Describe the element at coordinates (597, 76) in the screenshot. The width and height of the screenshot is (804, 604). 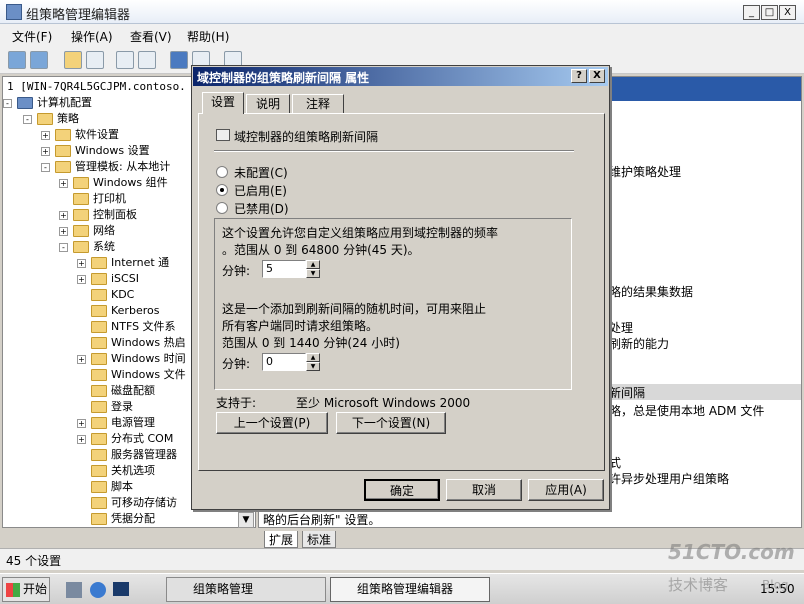
I see `dialog-close-button: X` at that location.